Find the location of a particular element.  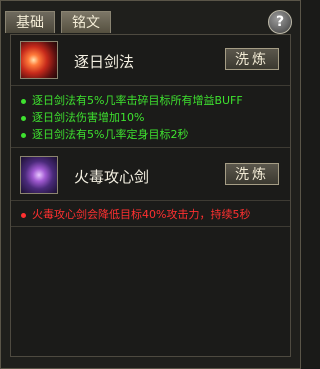

effect-text: 逐日剑法有5%几率击碎目标所有增益BUFF is located at coordinates (137, 100).